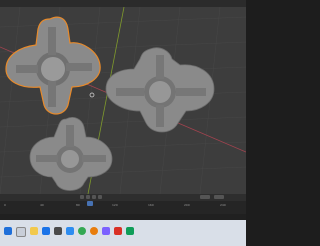 The height and width of the screenshot is (246, 320). Describe the element at coordinates (90, 203) in the screenshot. I see `playhead` at that location.